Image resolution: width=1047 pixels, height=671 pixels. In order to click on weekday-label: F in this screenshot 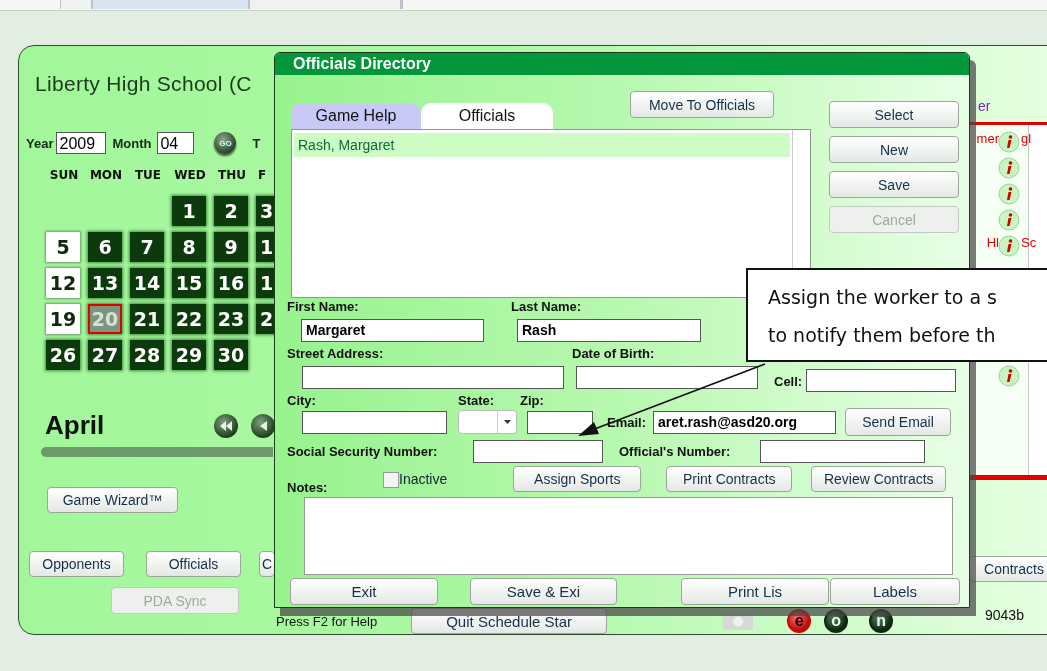, I will do `click(262, 175)`.